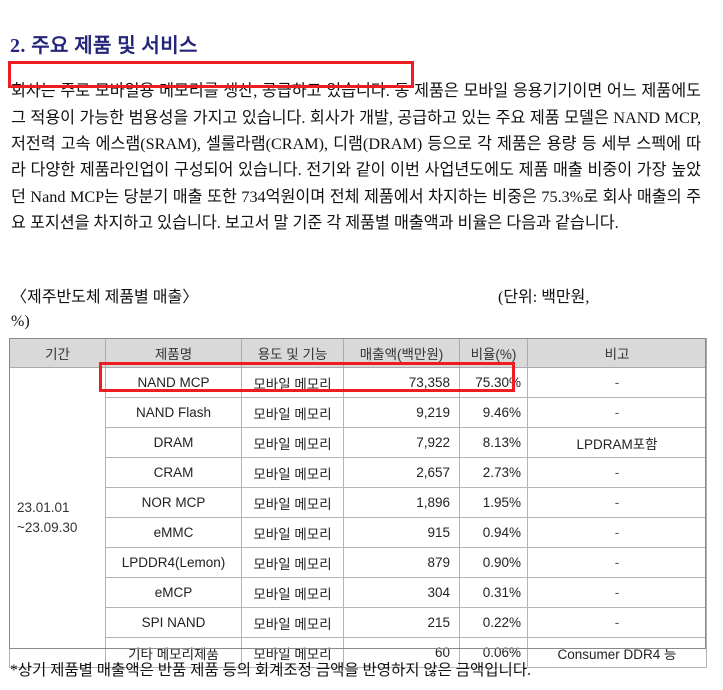 This screenshot has height=690, width=723. What do you see at coordinates (493, 532) in the screenshot?
I see `cell-ratio: 0.94%` at bounding box center [493, 532].